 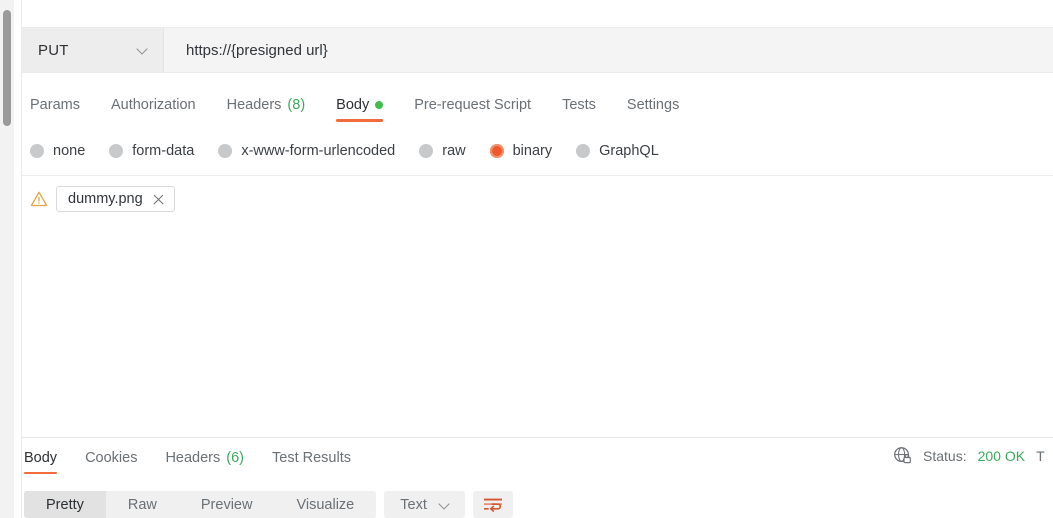 What do you see at coordinates (7, 259) in the screenshot?
I see `vertical-scrollbar` at bounding box center [7, 259].